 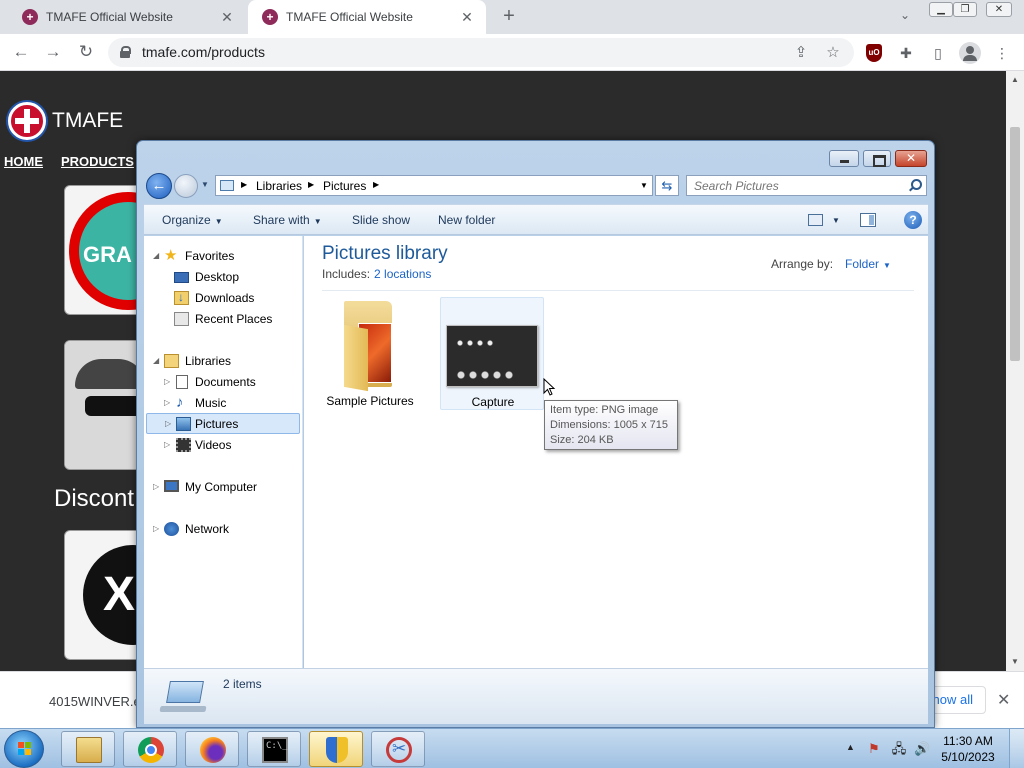 I want to click on taskbar-chrome-button, so click(x=150, y=749).